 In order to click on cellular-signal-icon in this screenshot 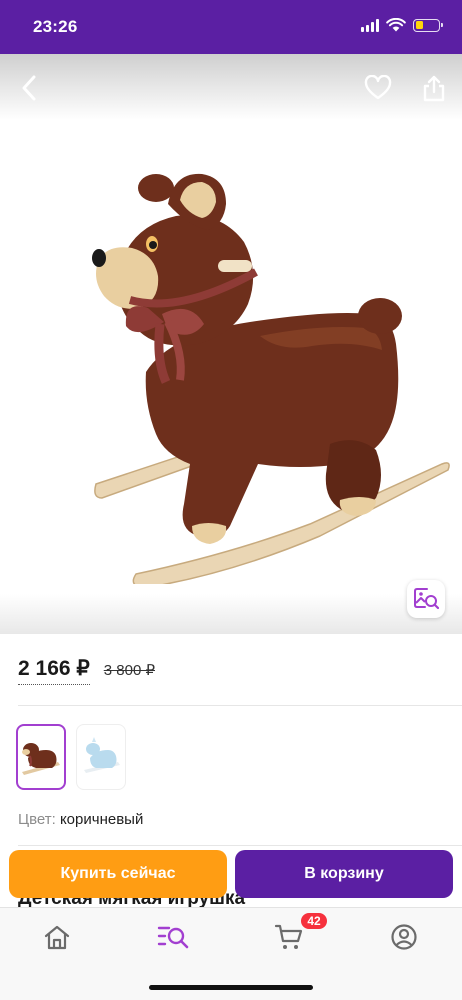, I will do `click(370, 25)`.